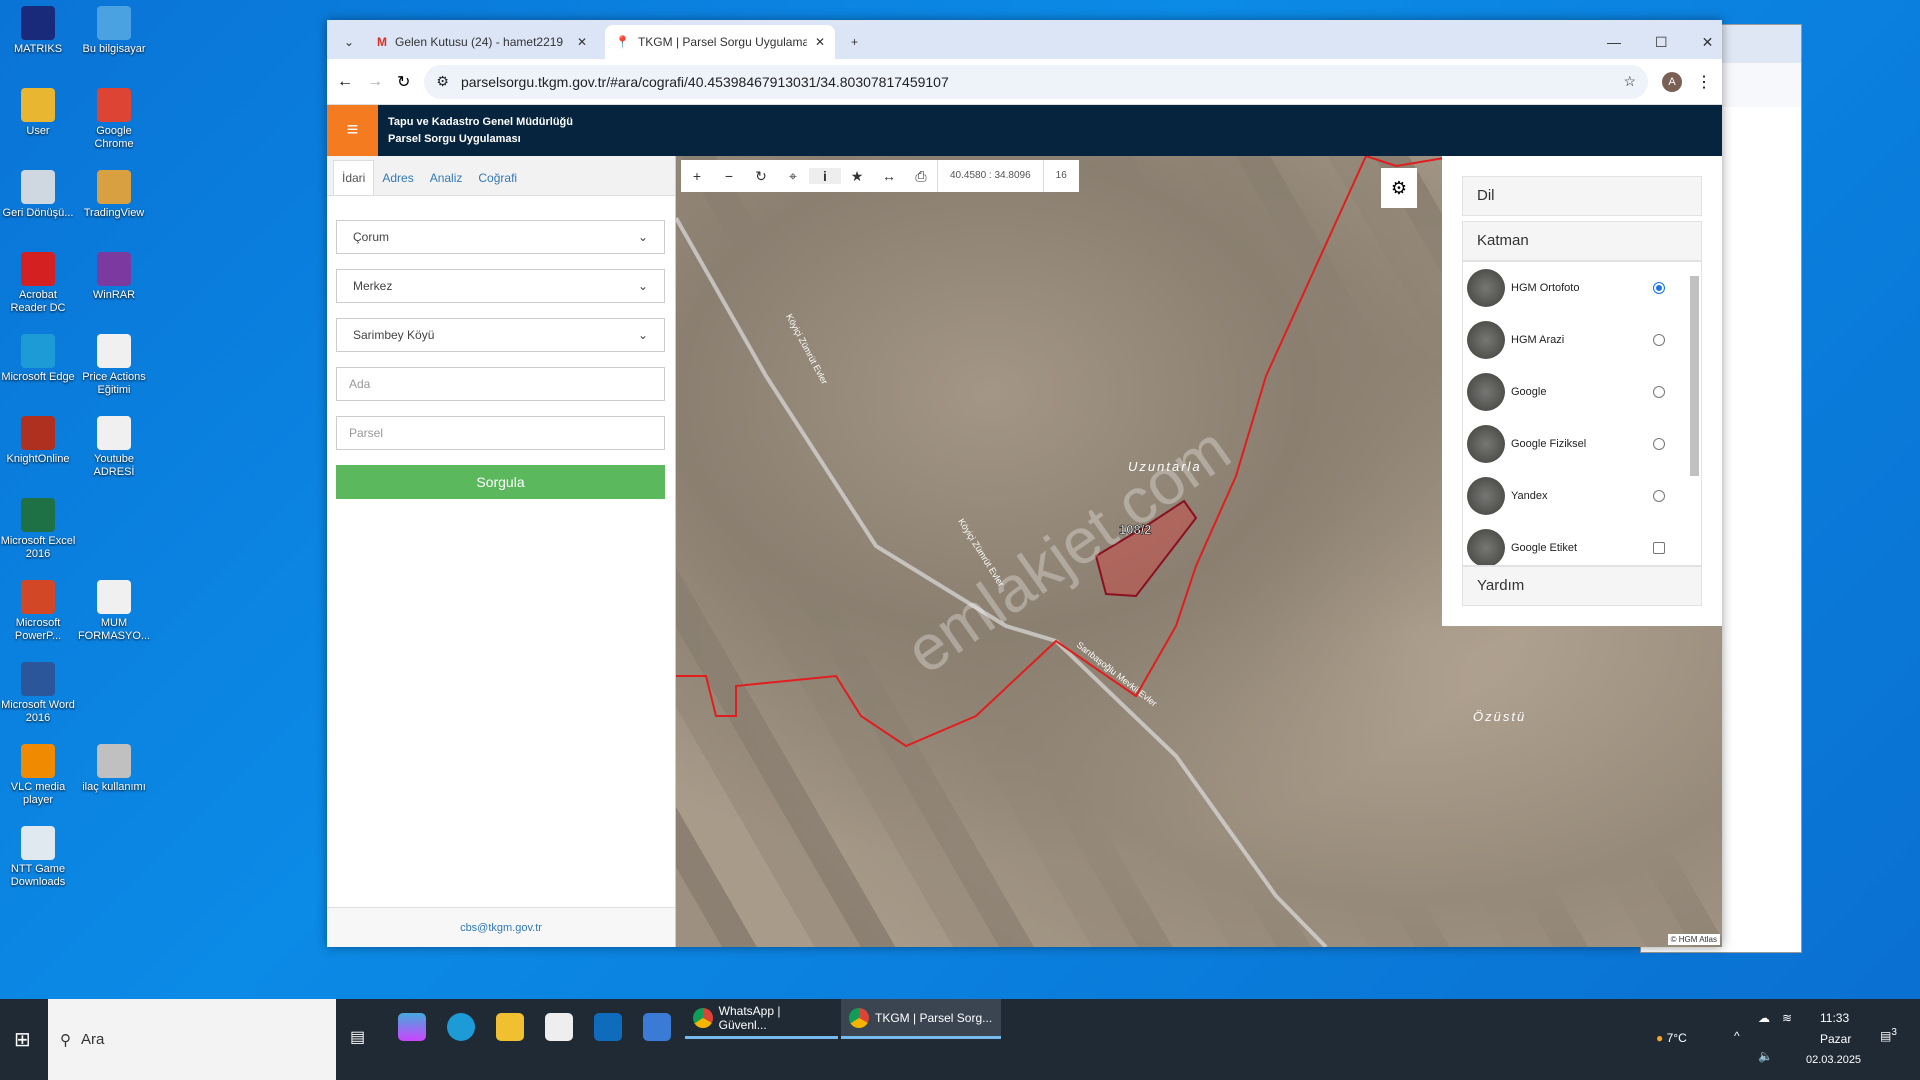 The height and width of the screenshot is (1080, 1920). I want to click on taskbar-search: ⚲ Ara, so click(192, 1039).